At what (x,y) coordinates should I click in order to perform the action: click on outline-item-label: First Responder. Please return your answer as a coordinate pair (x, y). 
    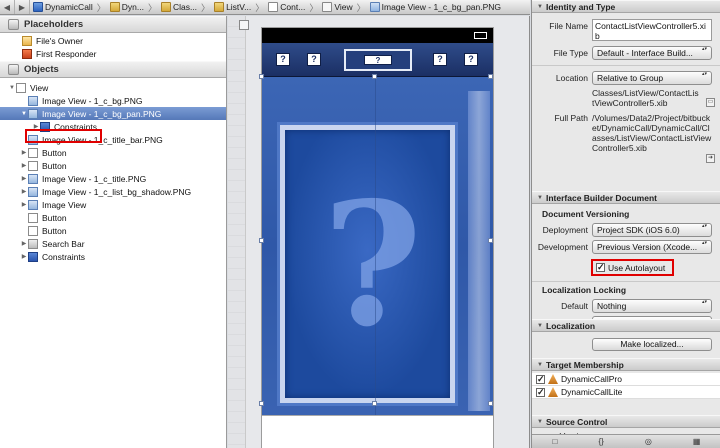
    Looking at the image, I should click on (66, 53).